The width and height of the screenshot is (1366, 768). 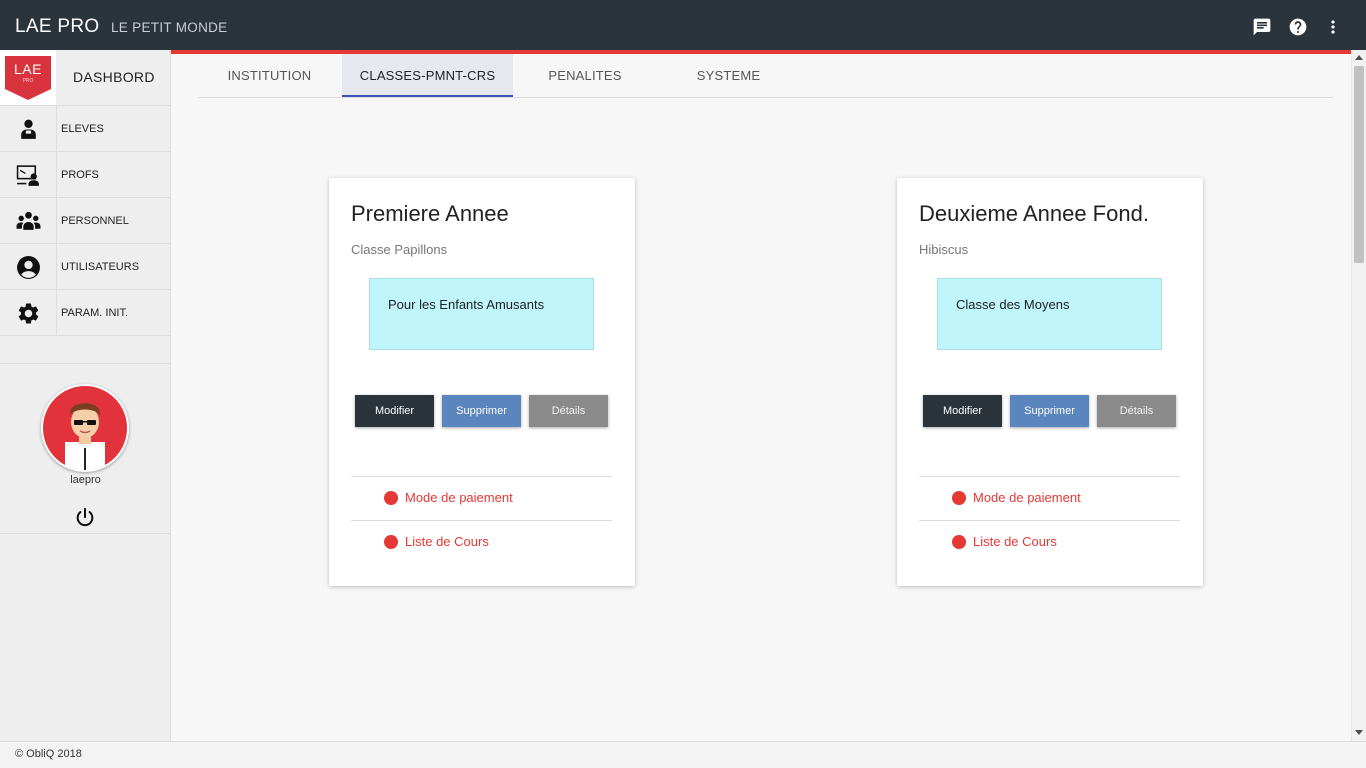 I want to click on app-title: LAE PRO, so click(x=57, y=27).